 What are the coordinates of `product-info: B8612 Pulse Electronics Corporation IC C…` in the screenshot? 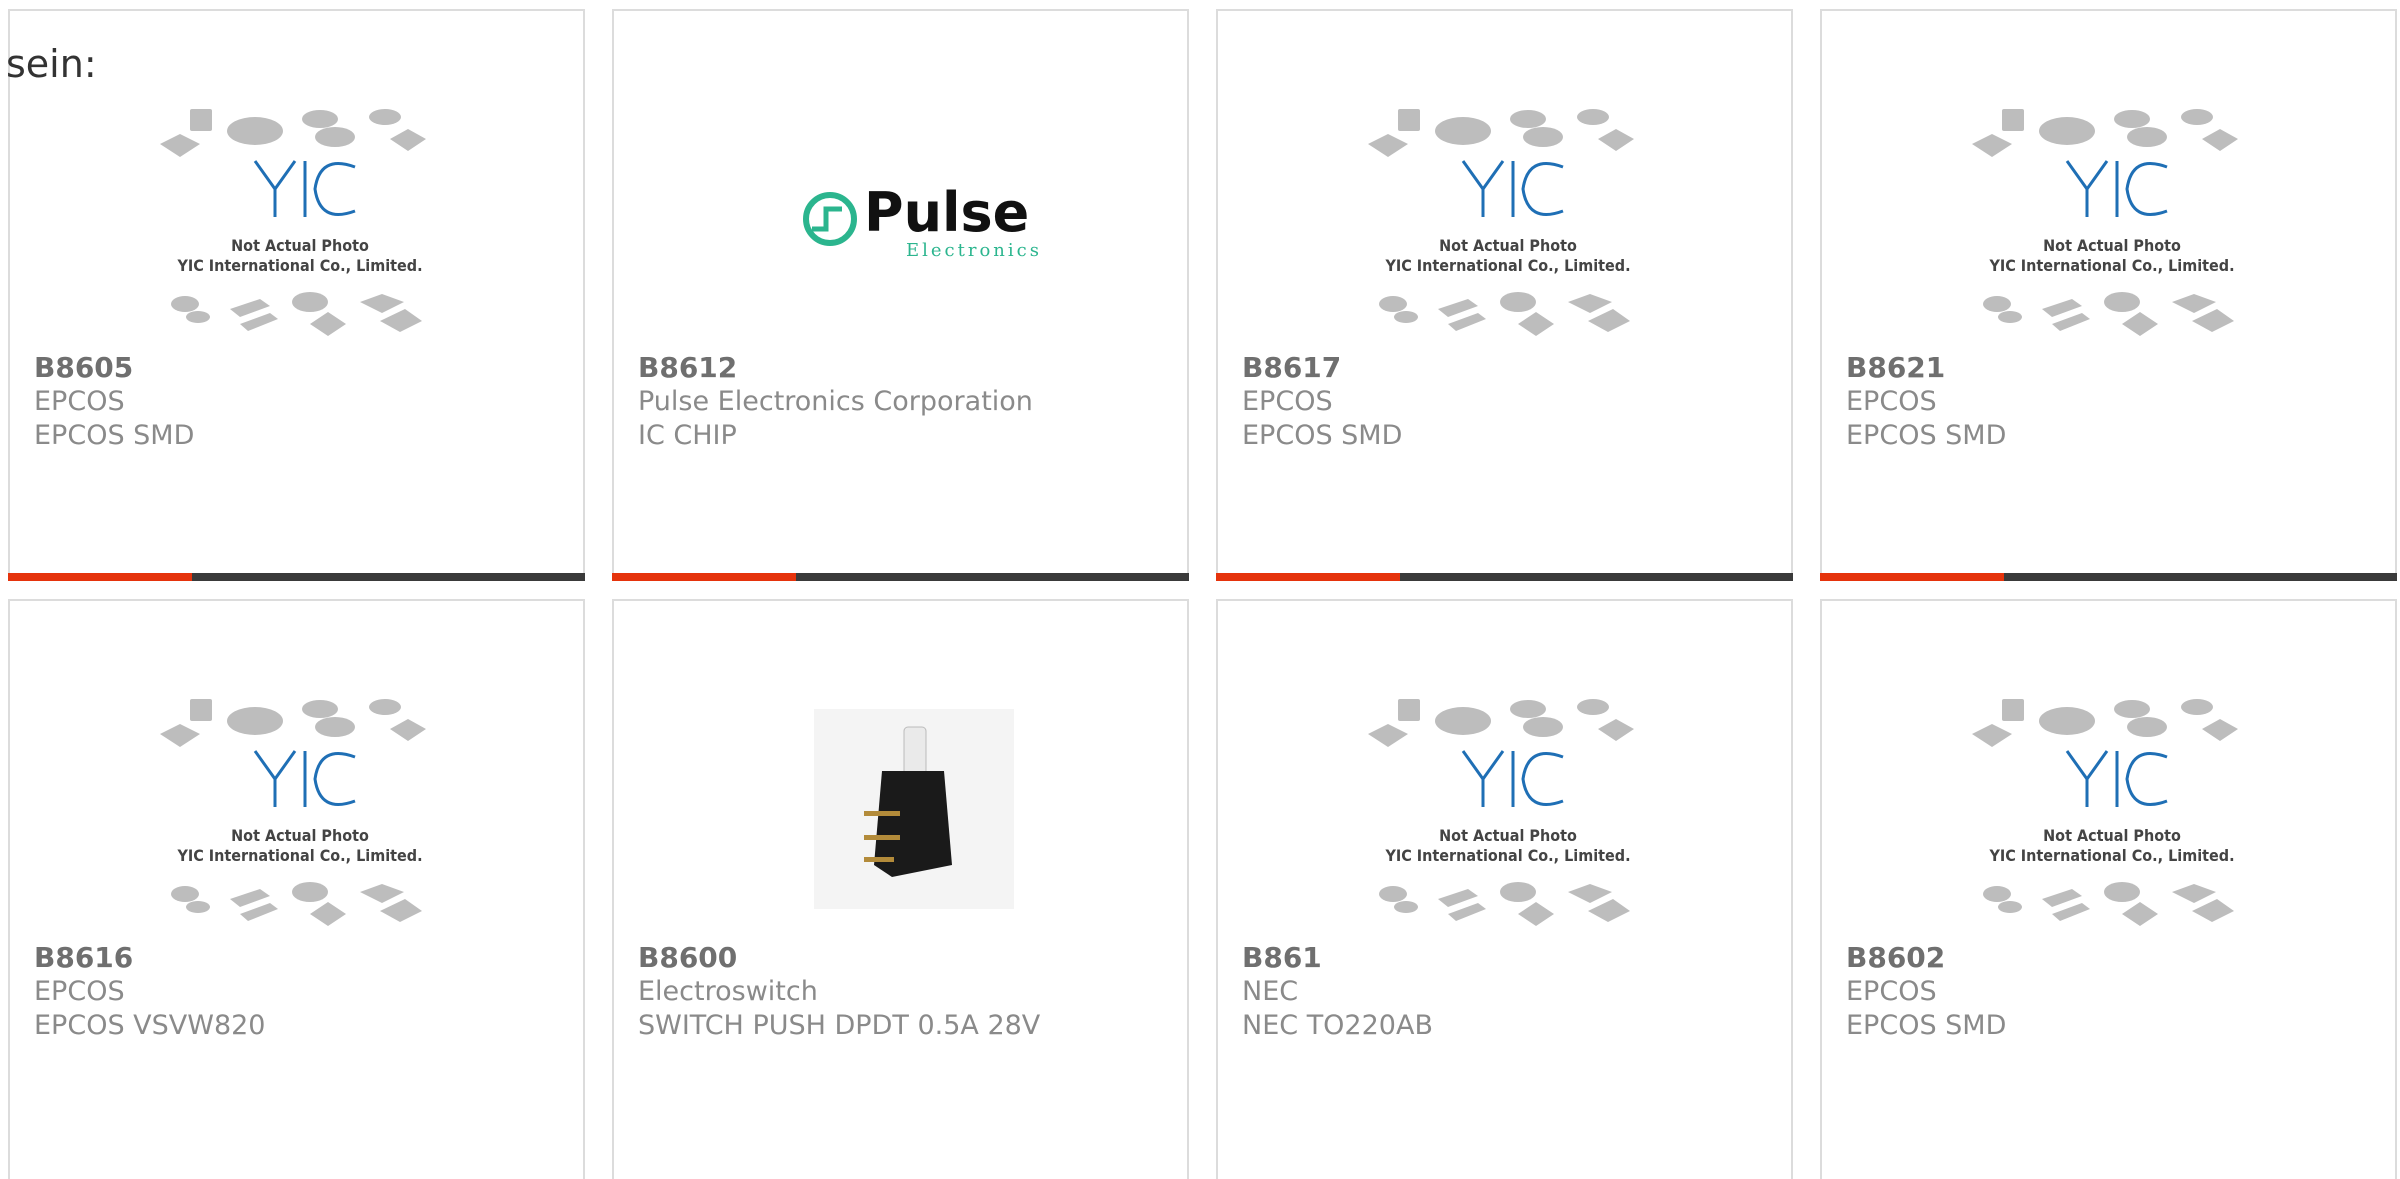 It's located at (835, 402).